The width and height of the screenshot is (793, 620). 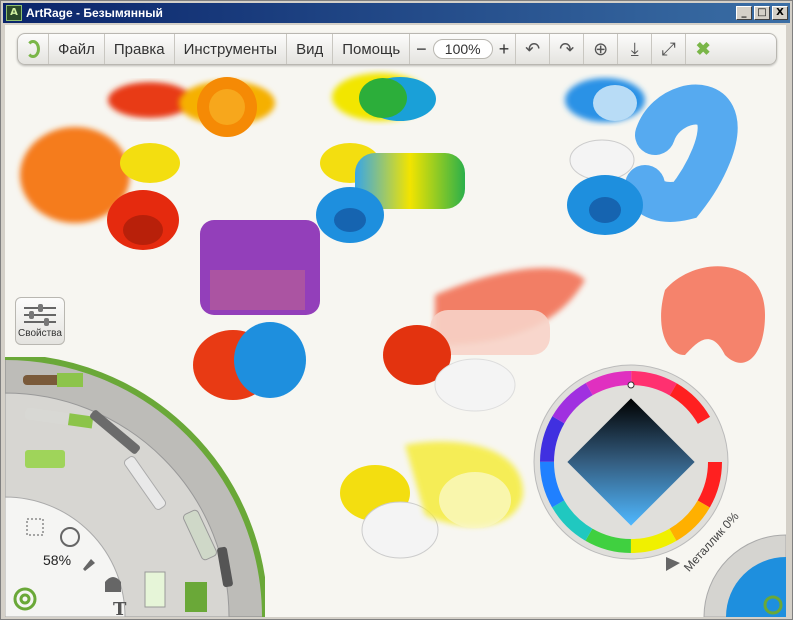 I want to click on properties-button: Свойства, so click(x=40, y=321).